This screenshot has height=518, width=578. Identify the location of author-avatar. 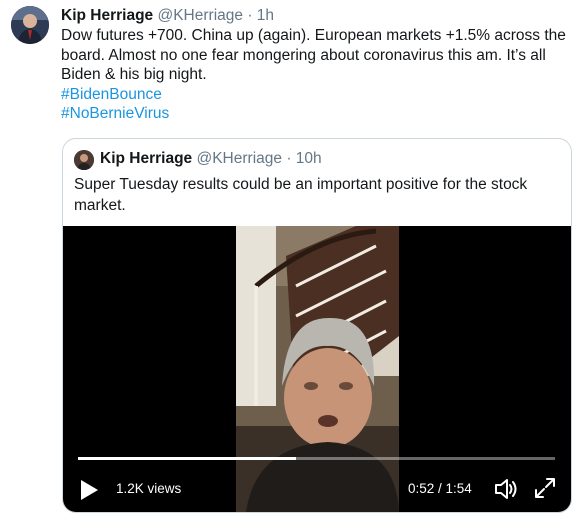
(30, 25).